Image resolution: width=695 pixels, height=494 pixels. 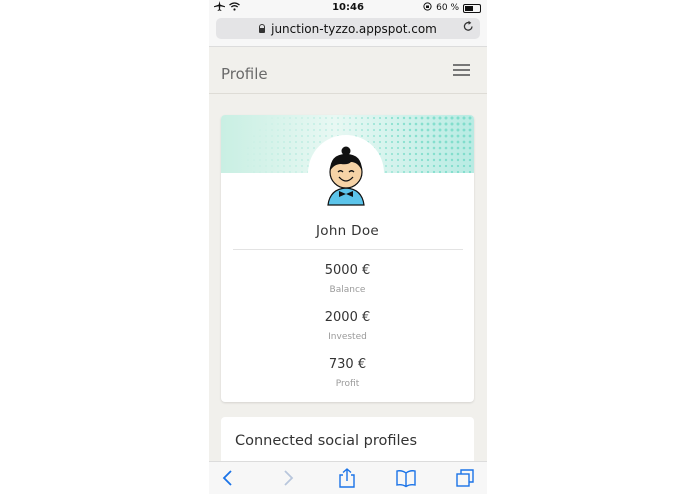 I want to click on invested-label: Invested, so click(x=347, y=337).